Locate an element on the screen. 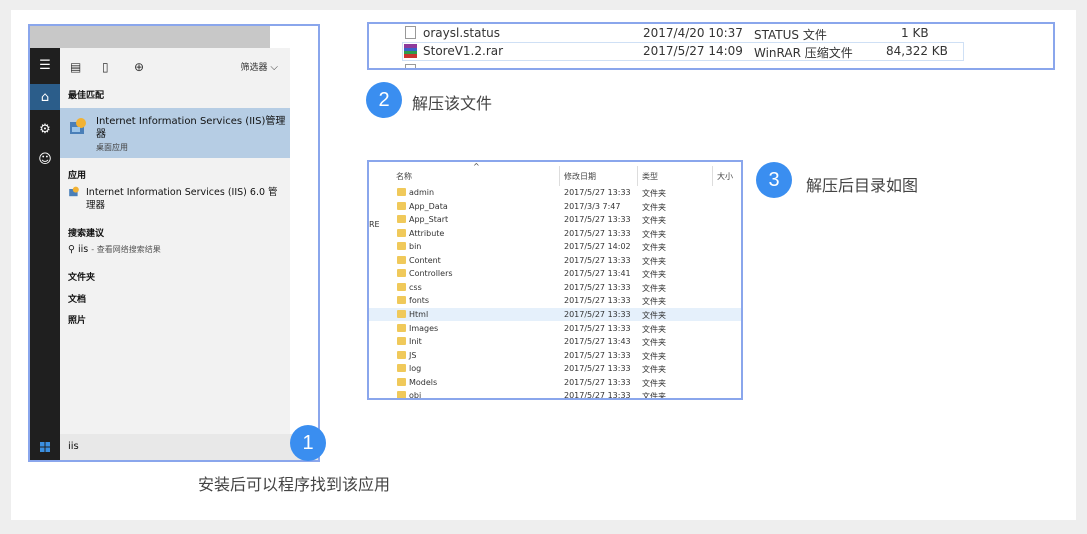 This screenshot has height=534, width=1087. apps-header: 应用 is located at coordinates (77, 176).